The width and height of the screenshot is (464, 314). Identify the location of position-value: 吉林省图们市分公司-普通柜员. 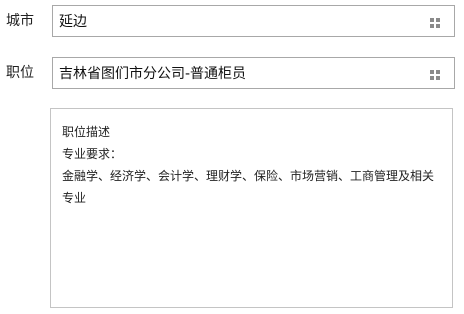
(153, 74).